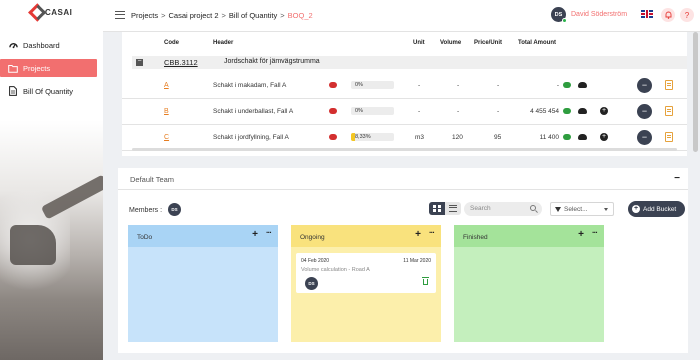  What do you see at coordinates (166, 111) in the screenshot?
I see `row-code-link: B` at bounding box center [166, 111].